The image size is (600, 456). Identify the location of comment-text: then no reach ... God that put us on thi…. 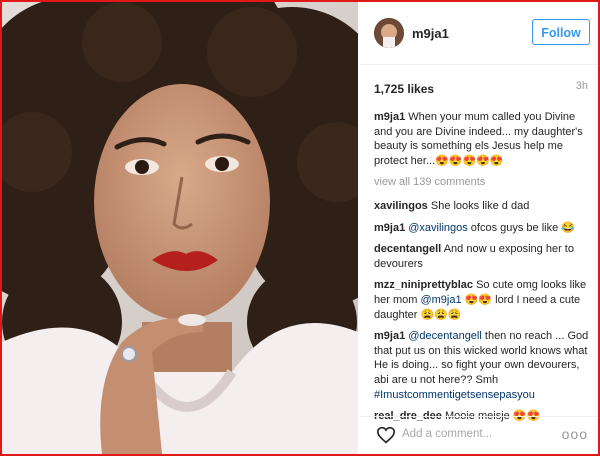
(481, 358).